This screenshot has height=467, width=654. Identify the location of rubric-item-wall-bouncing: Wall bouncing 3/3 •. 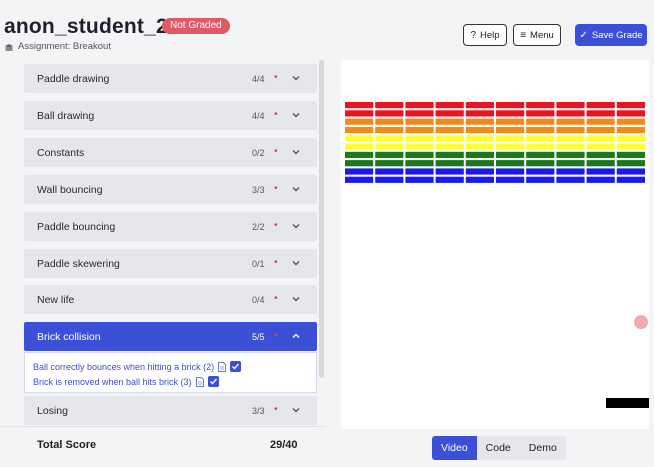
(170, 189).